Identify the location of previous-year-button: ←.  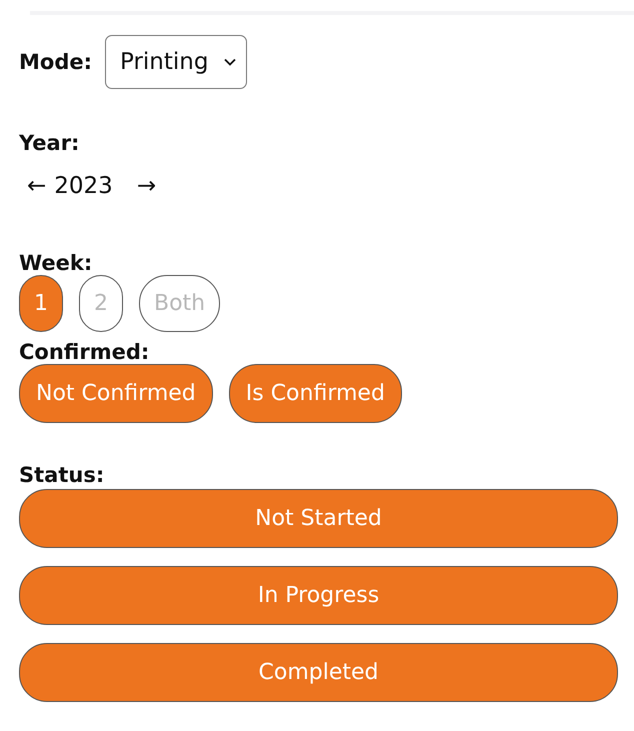
(36, 186).